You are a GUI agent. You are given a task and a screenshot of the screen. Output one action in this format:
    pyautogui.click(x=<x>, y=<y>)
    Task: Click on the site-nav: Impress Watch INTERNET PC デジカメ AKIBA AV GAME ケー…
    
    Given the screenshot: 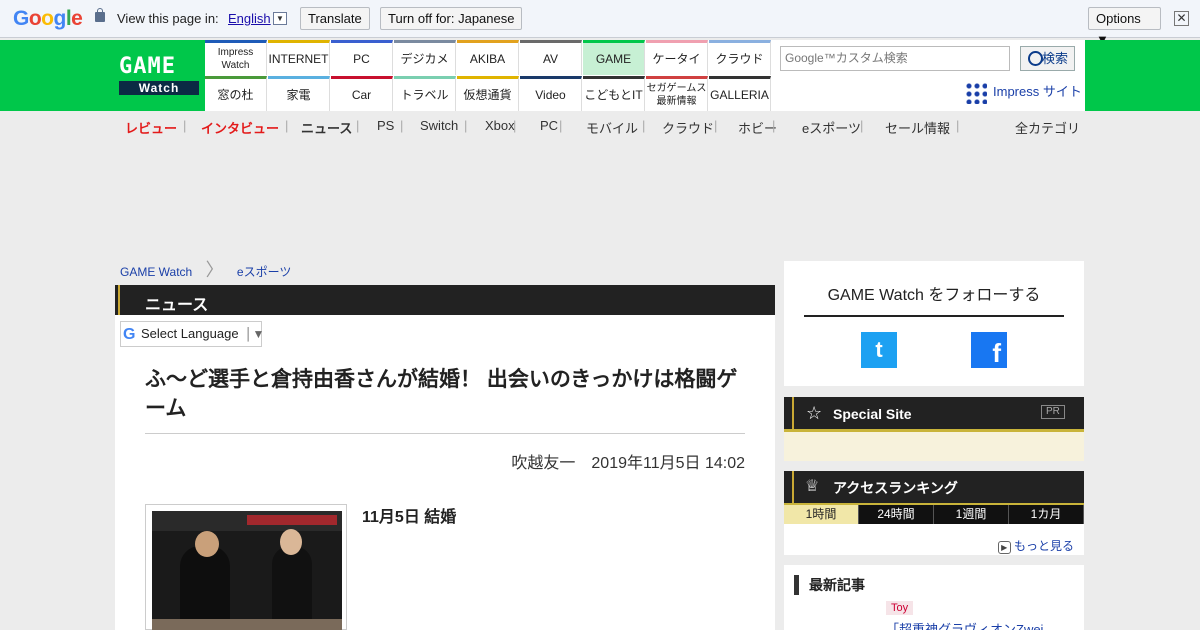 What is the action you would take?
    pyautogui.click(x=488, y=75)
    